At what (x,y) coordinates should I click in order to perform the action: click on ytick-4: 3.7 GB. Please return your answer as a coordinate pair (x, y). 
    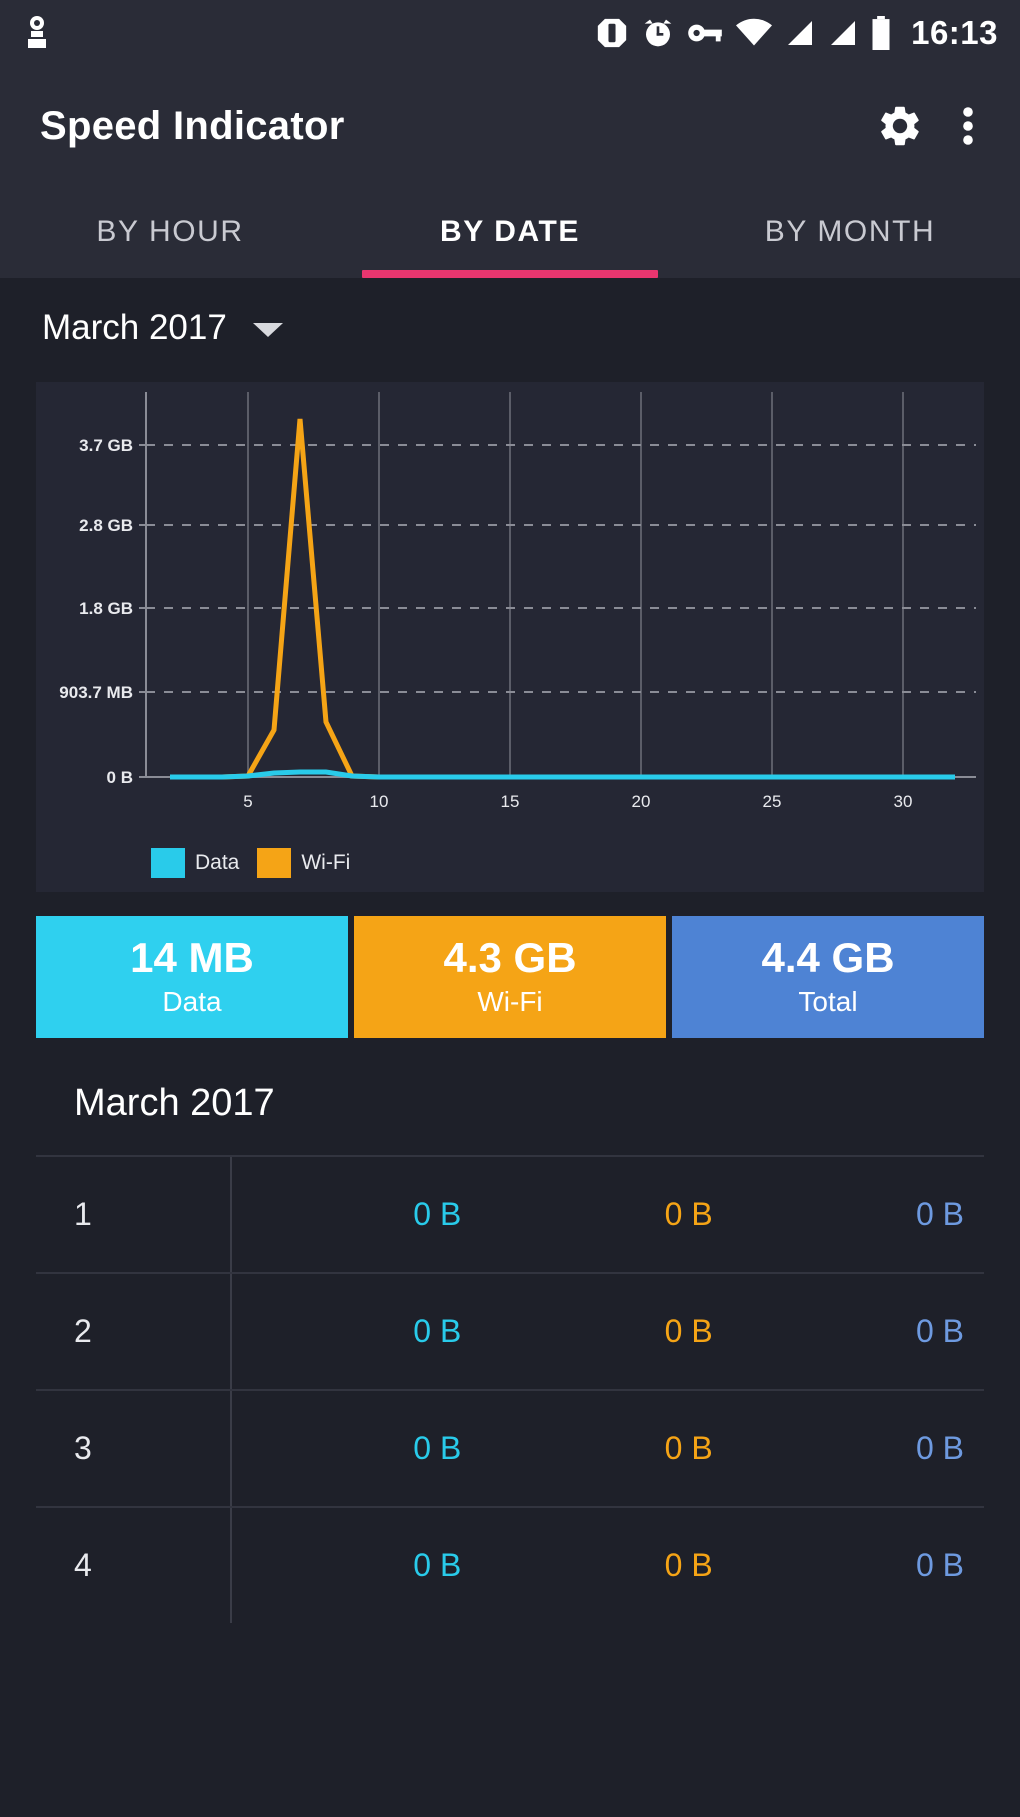
    Looking at the image, I should click on (106, 445).